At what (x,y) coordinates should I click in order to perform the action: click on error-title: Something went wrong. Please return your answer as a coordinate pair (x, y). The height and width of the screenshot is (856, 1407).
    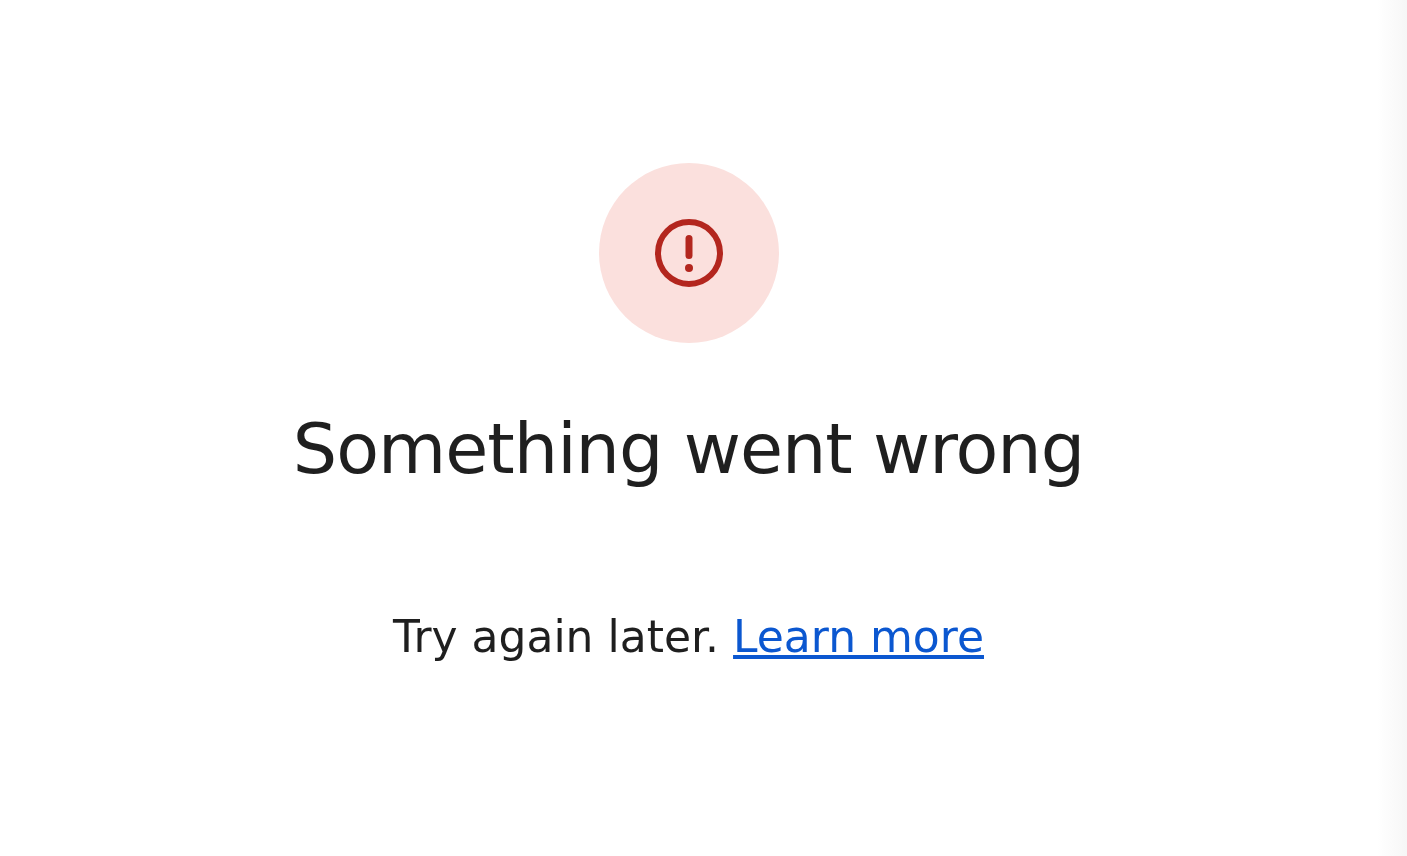
    Looking at the image, I should click on (688, 449).